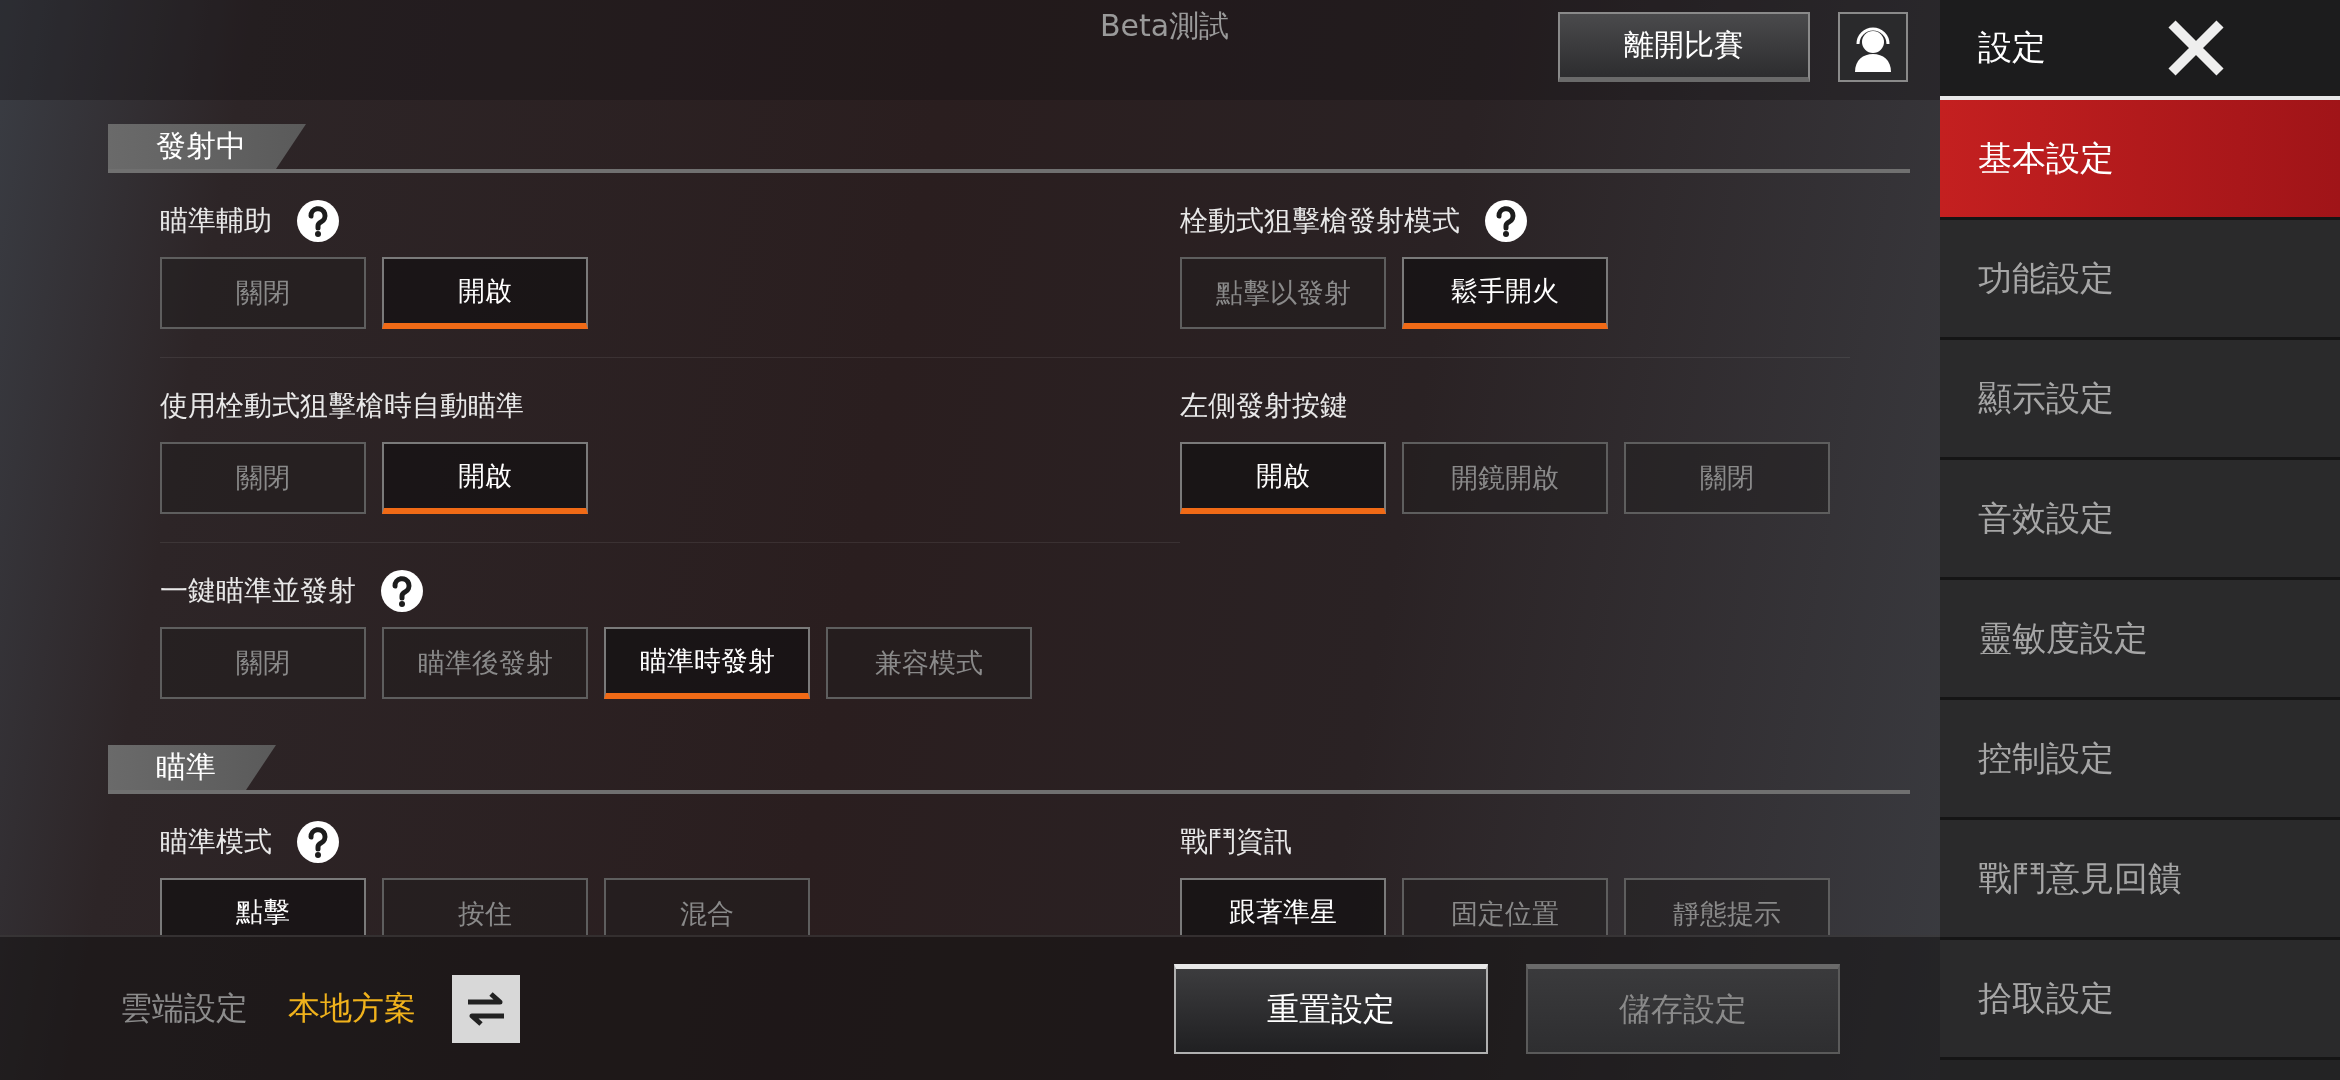 This screenshot has height=1080, width=2340. Describe the element at coordinates (192, 767) in the screenshot. I see `section-header: 瞄準` at that location.